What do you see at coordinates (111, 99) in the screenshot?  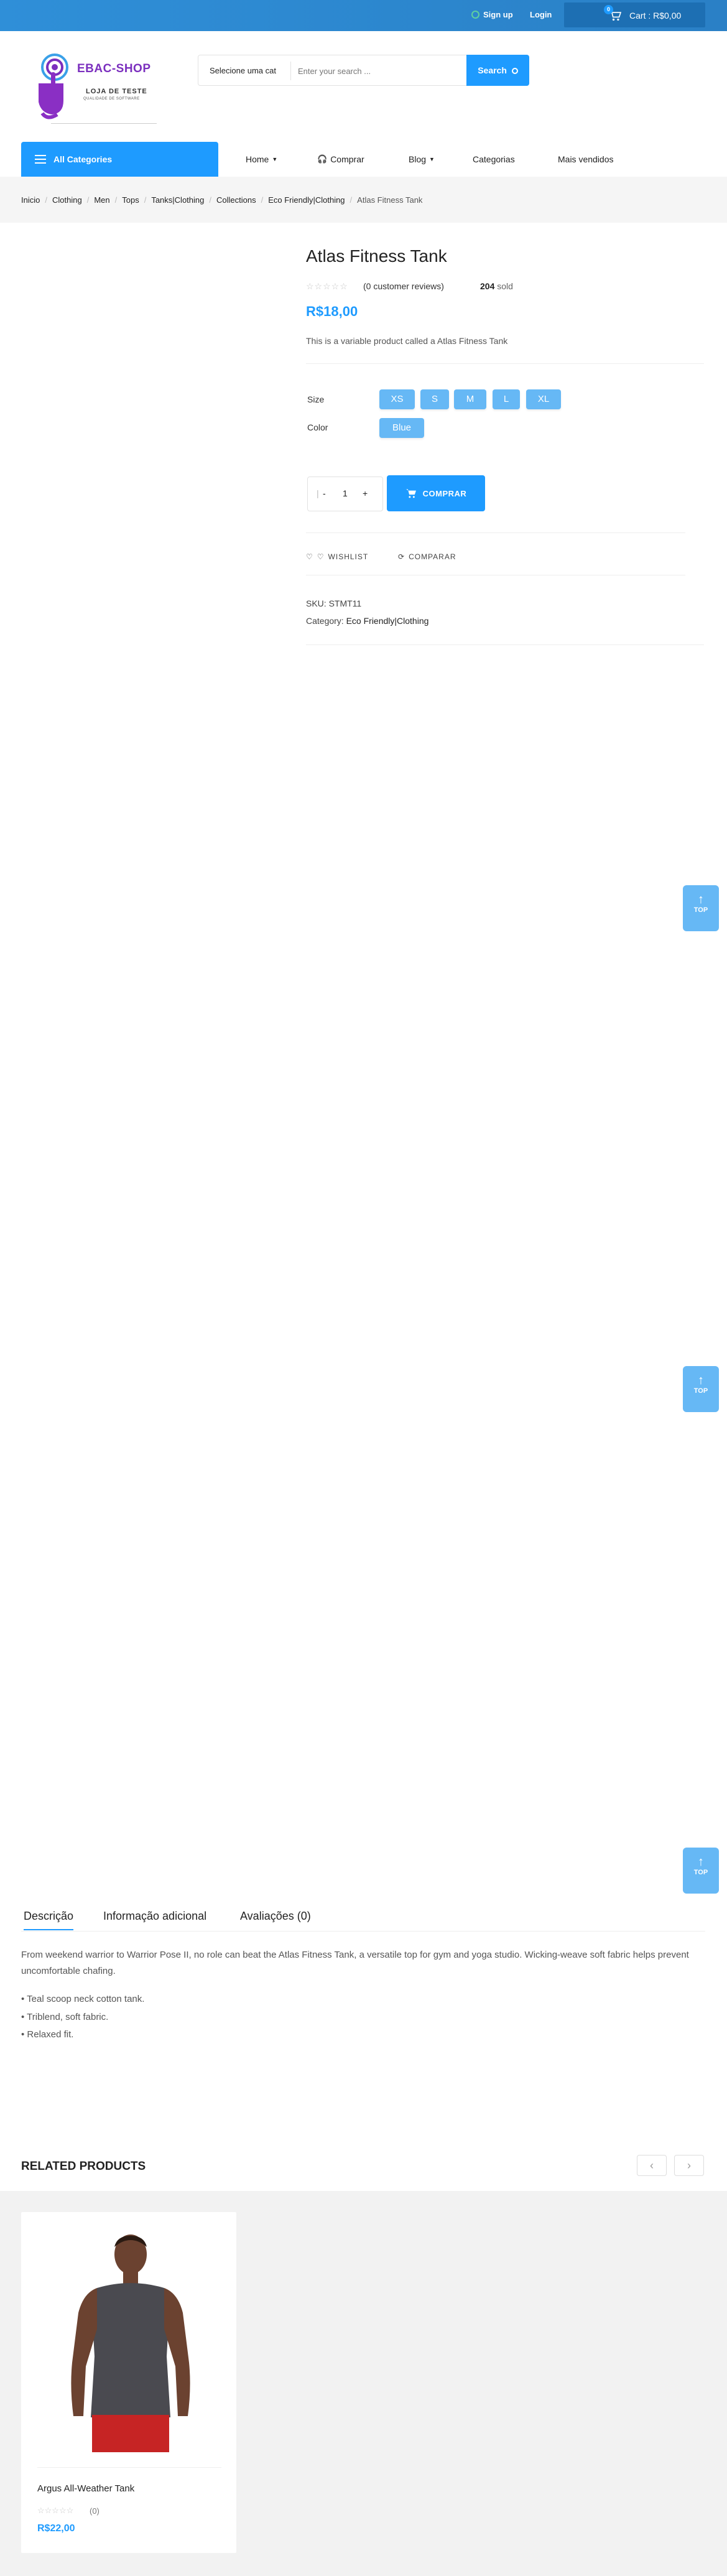 I see `logo-tagline: QUALIDADE DE SOFTWARE` at bounding box center [111, 99].